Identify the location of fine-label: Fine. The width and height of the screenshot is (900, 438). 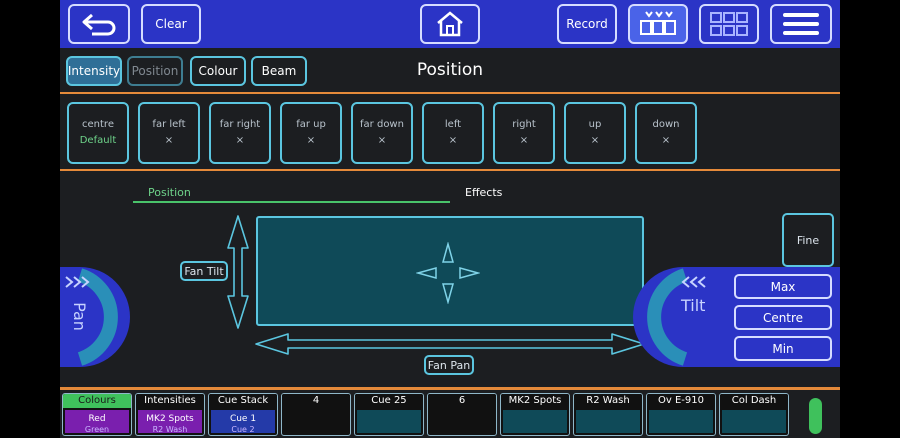
(808, 240).